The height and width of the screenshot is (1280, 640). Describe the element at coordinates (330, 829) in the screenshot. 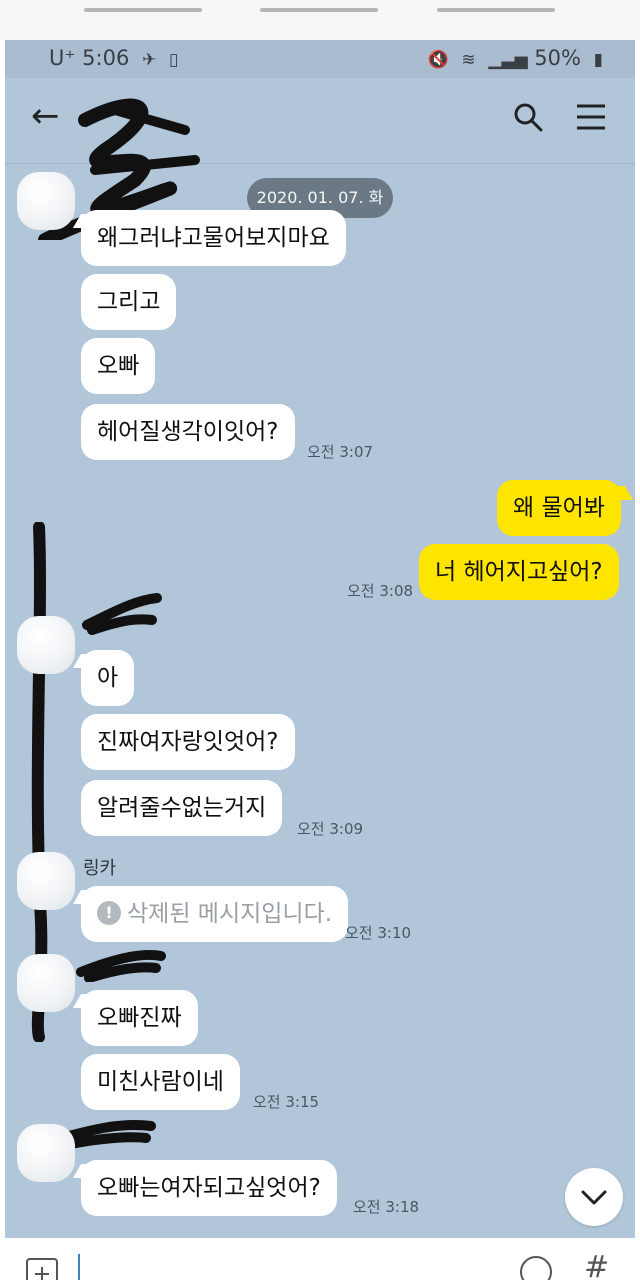

I see `message-time: 오전 3:09` at that location.